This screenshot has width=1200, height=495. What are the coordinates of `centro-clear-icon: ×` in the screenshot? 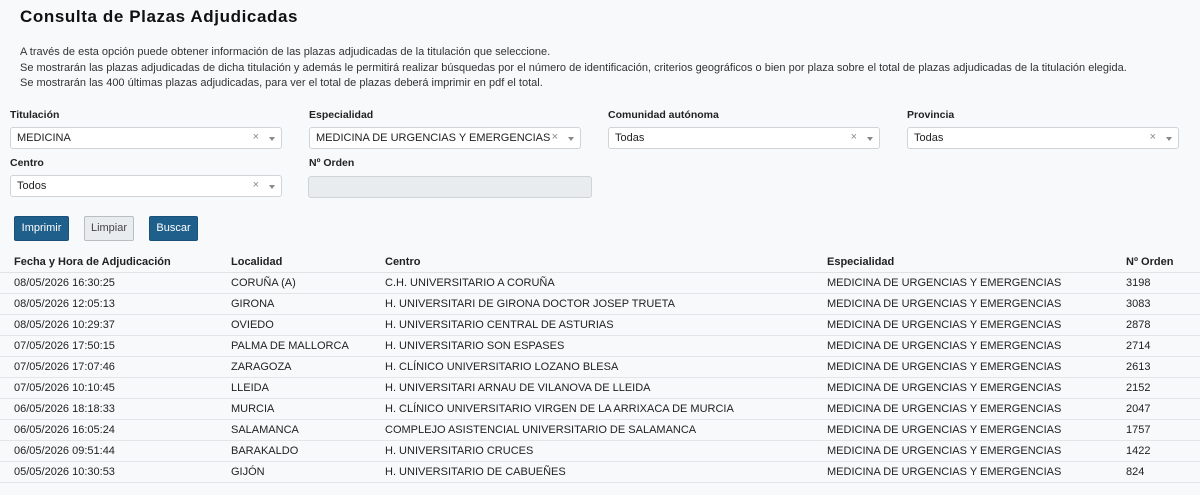 It's located at (256, 185).